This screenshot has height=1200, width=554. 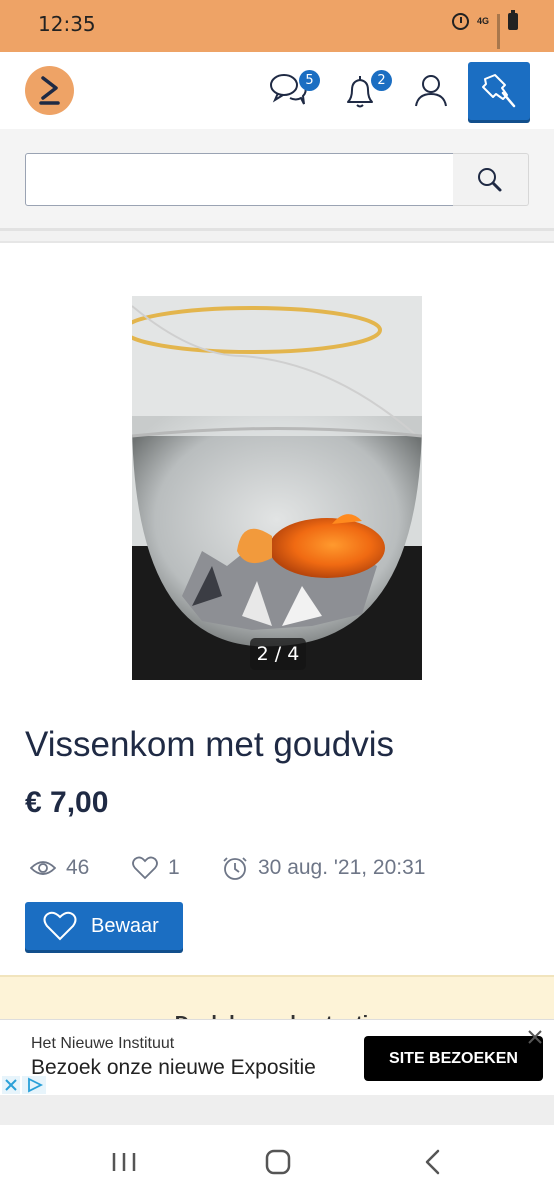 I want to click on alarm-icon, so click(x=460, y=21).